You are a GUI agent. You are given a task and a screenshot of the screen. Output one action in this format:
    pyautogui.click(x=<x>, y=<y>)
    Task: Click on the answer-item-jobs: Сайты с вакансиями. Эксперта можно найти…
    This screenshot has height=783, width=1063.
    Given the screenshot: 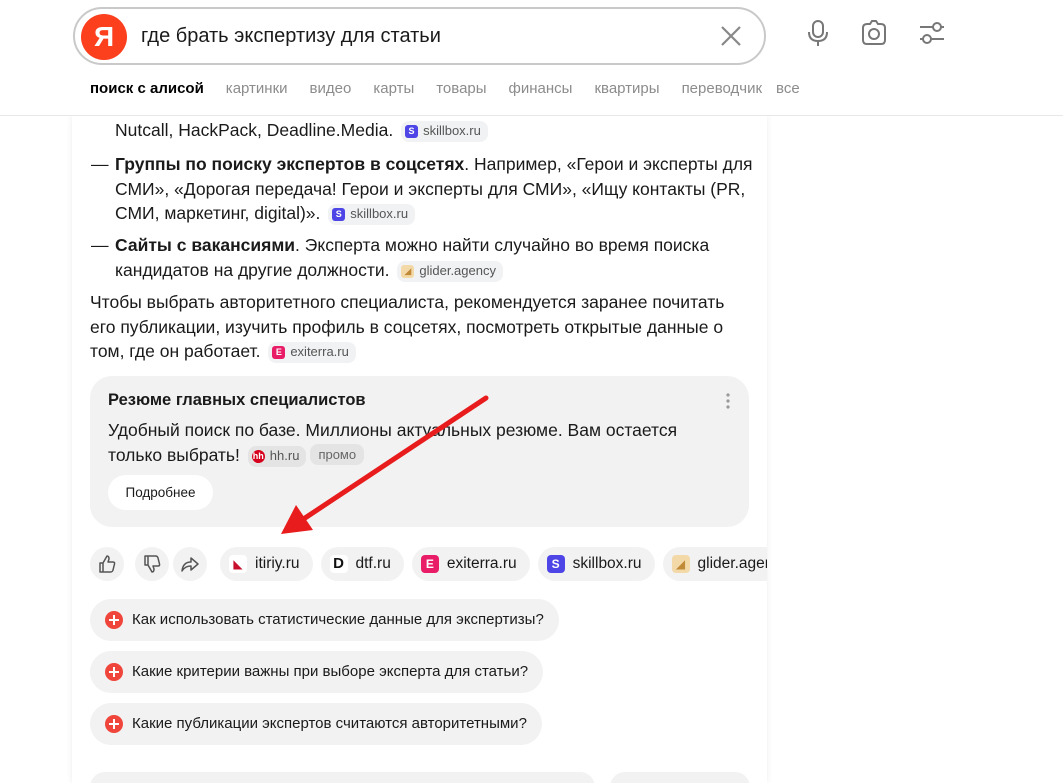 What is the action you would take?
    pyautogui.click(x=412, y=258)
    